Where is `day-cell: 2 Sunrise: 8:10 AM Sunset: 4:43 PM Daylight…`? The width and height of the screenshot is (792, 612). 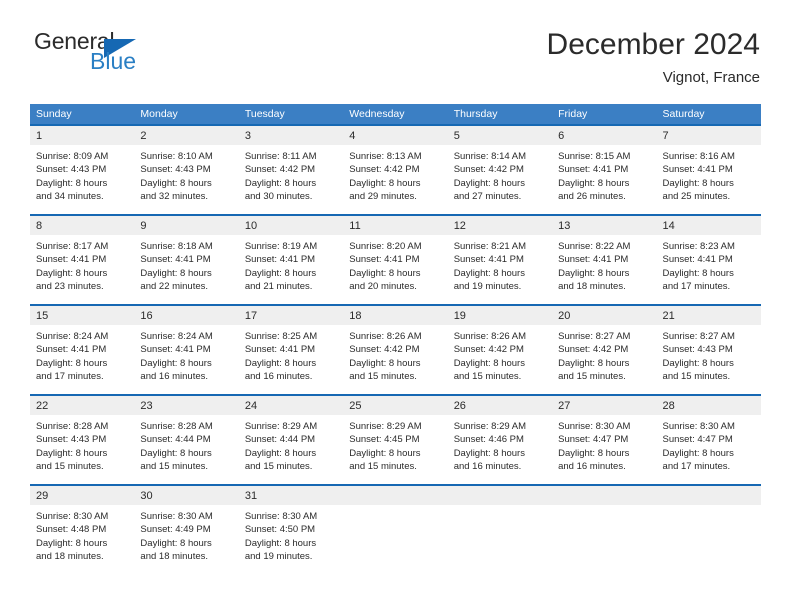 day-cell: 2 Sunrise: 8:10 AM Sunset: 4:43 PM Daylight… is located at coordinates (186, 169).